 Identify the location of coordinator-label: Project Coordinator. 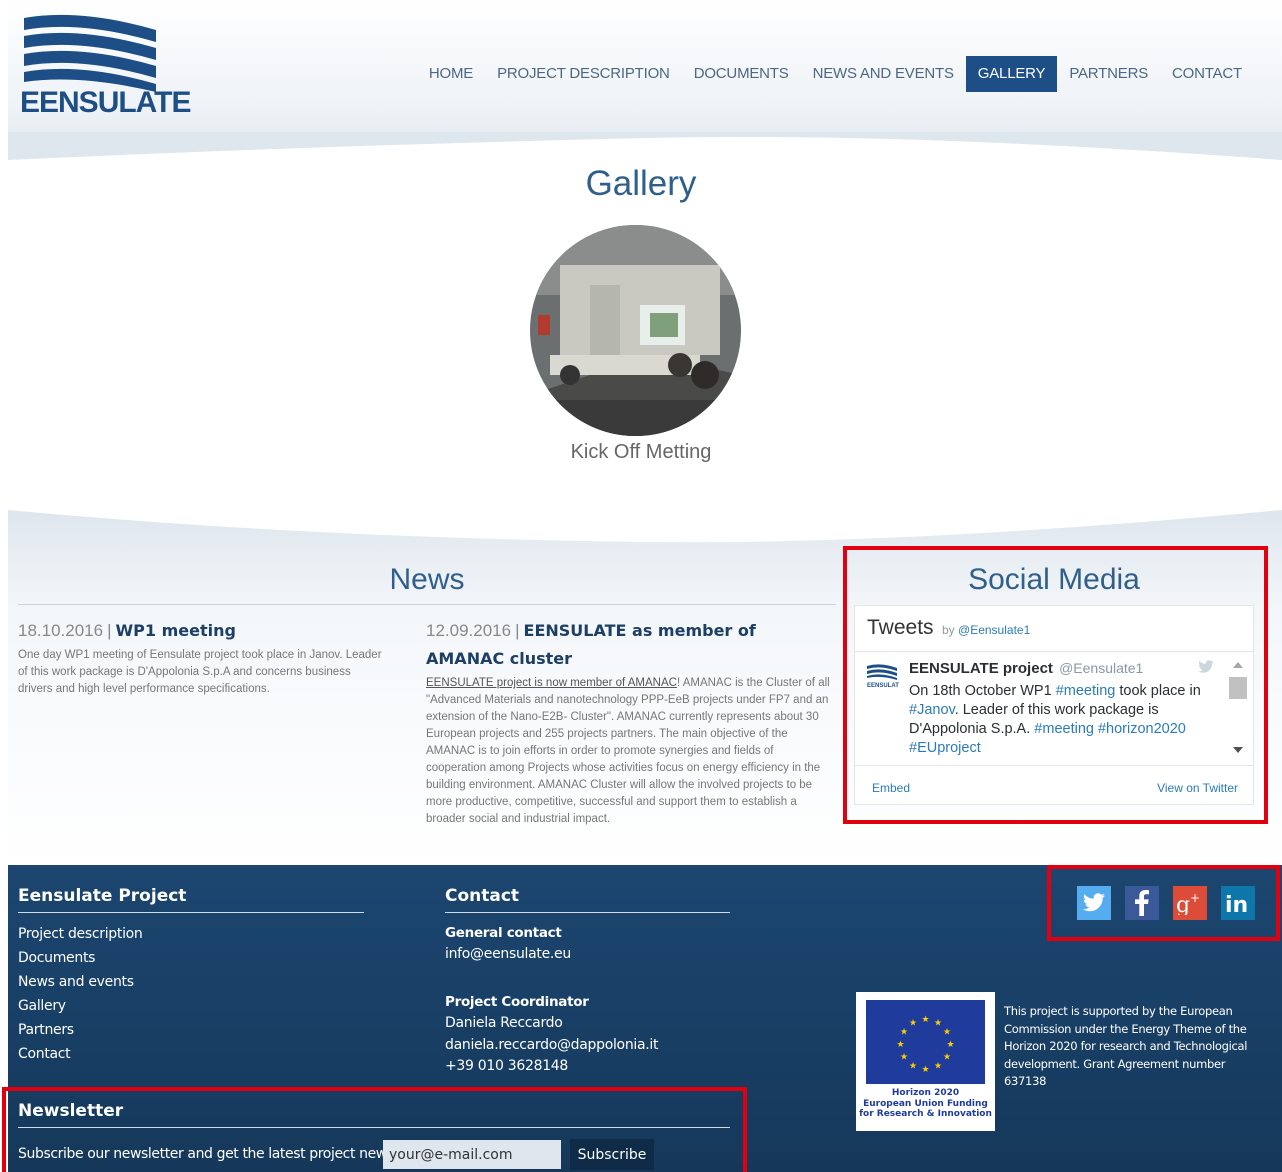
(517, 1002).